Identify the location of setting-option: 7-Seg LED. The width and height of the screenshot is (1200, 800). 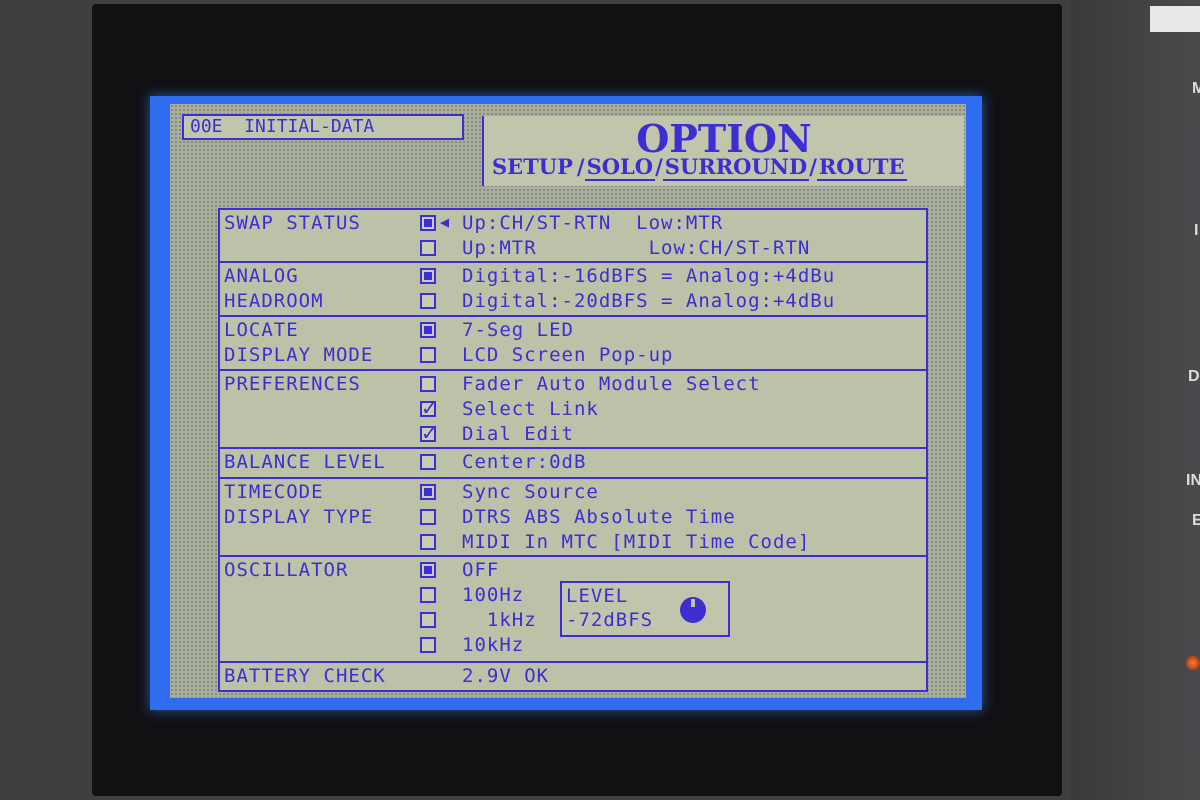
(665, 330).